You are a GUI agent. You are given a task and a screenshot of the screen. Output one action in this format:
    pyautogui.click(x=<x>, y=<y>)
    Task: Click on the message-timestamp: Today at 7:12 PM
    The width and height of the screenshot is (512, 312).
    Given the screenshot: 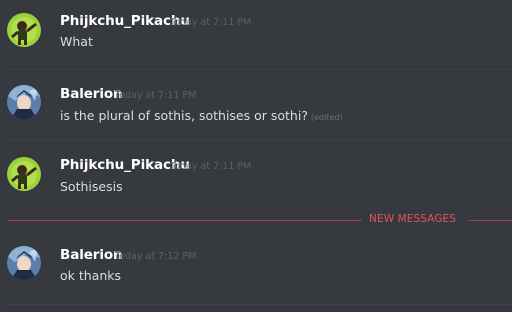 What is the action you would take?
    pyautogui.click(x=156, y=256)
    